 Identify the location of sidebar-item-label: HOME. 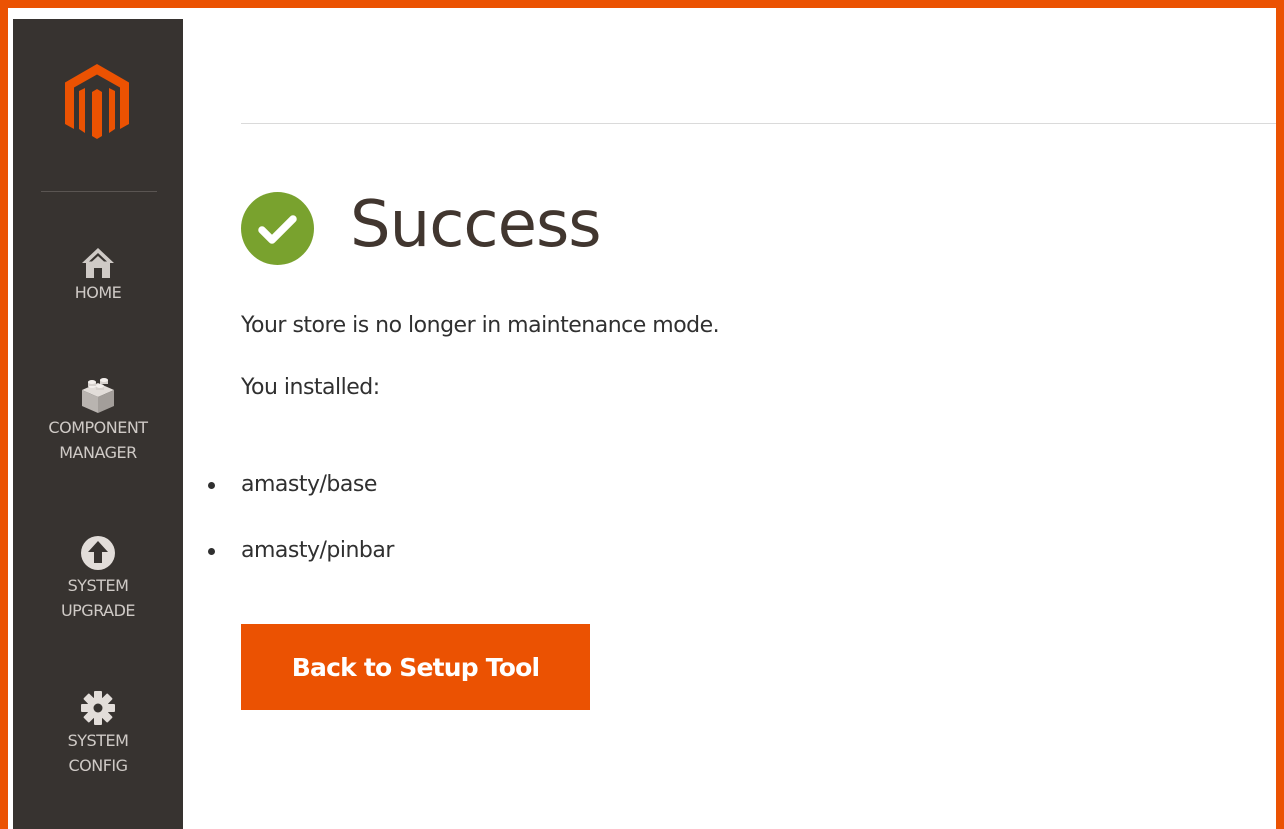
(98, 292).